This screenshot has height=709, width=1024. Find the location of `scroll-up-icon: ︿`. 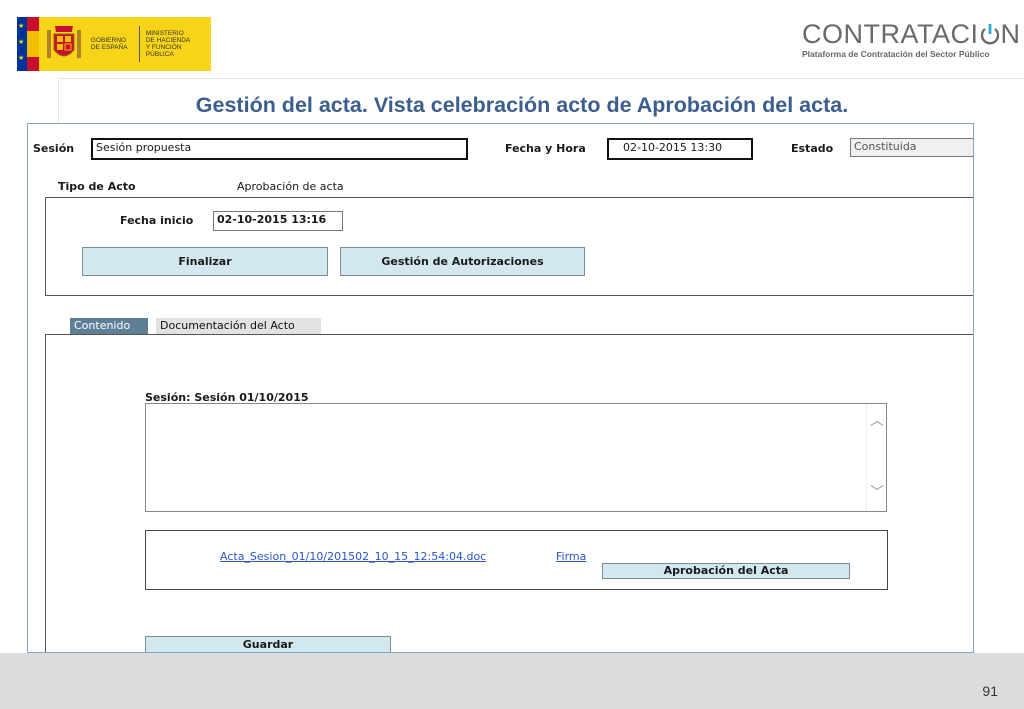

scroll-up-icon: ︿ is located at coordinates (877, 421).